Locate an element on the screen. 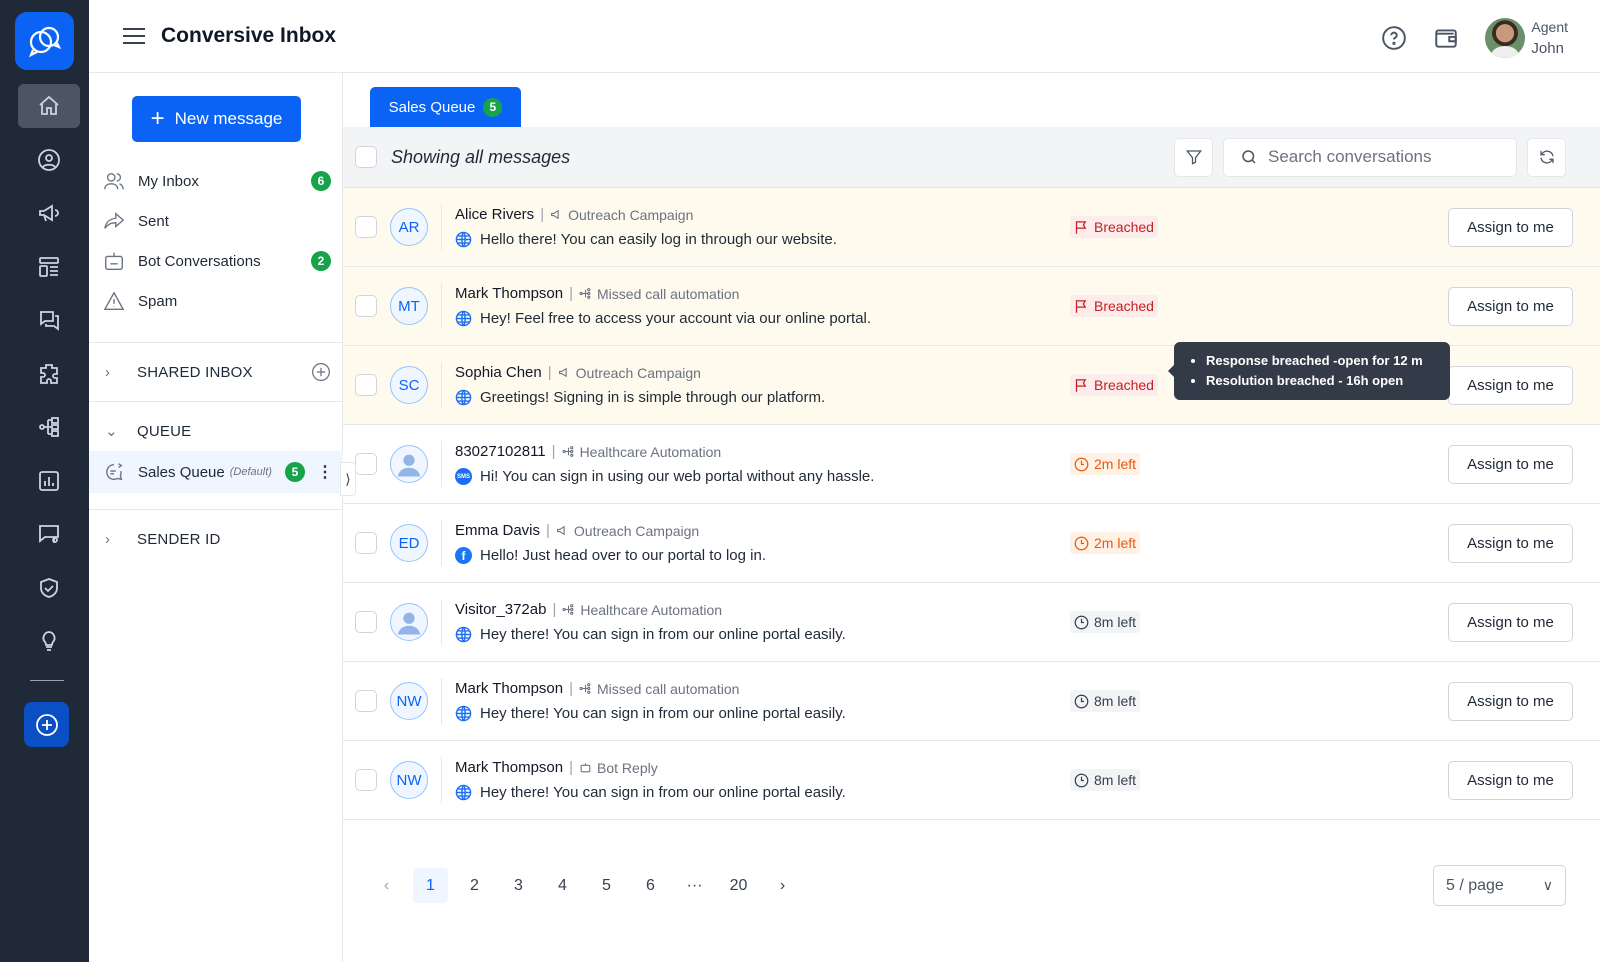 This screenshot has height=962, width=1600. rail-item-megaphone is located at coordinates (49, 213).